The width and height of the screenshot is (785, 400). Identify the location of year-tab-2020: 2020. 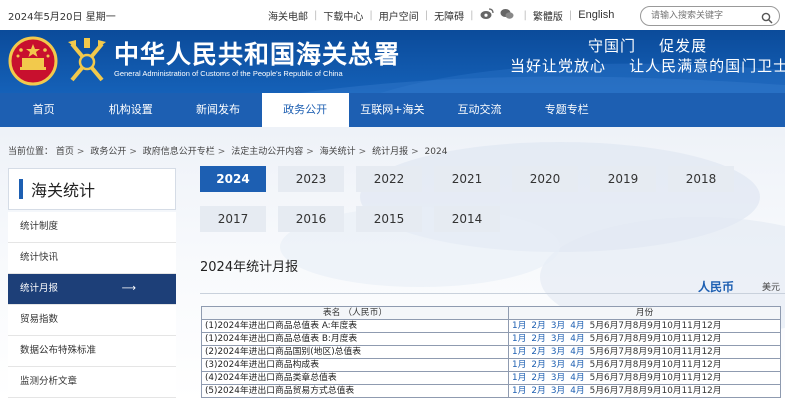
(545, 179).